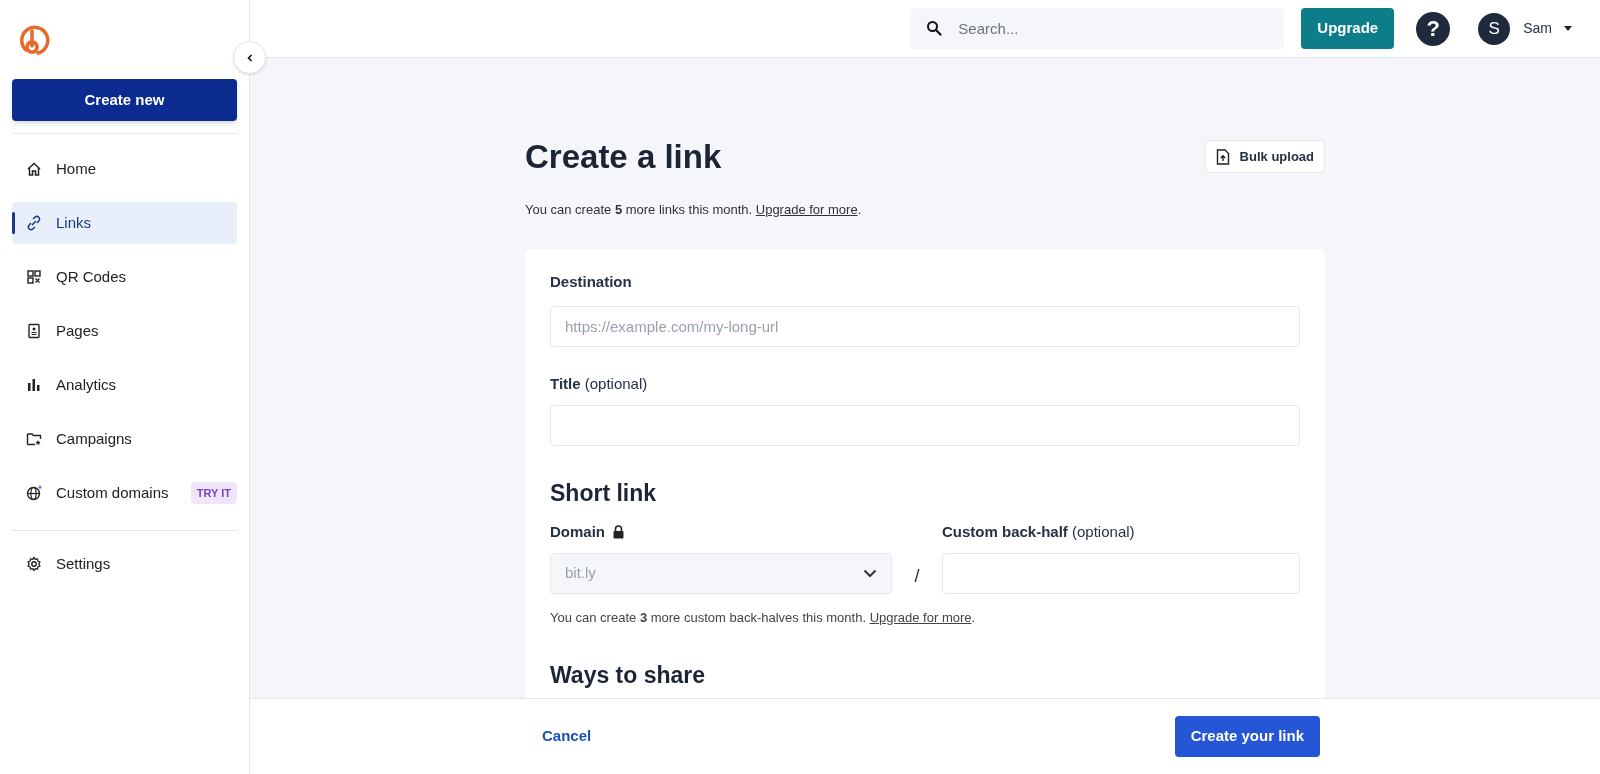  I want to click on page-icon, so click(34, 331).